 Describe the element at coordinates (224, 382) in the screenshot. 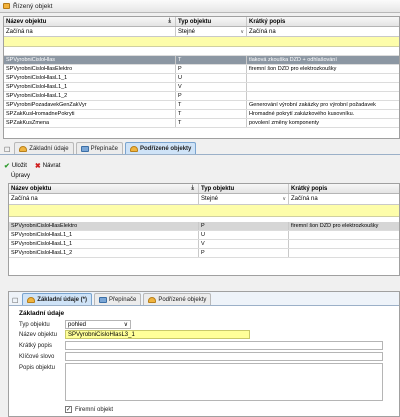

I see `desc-field` at that location.